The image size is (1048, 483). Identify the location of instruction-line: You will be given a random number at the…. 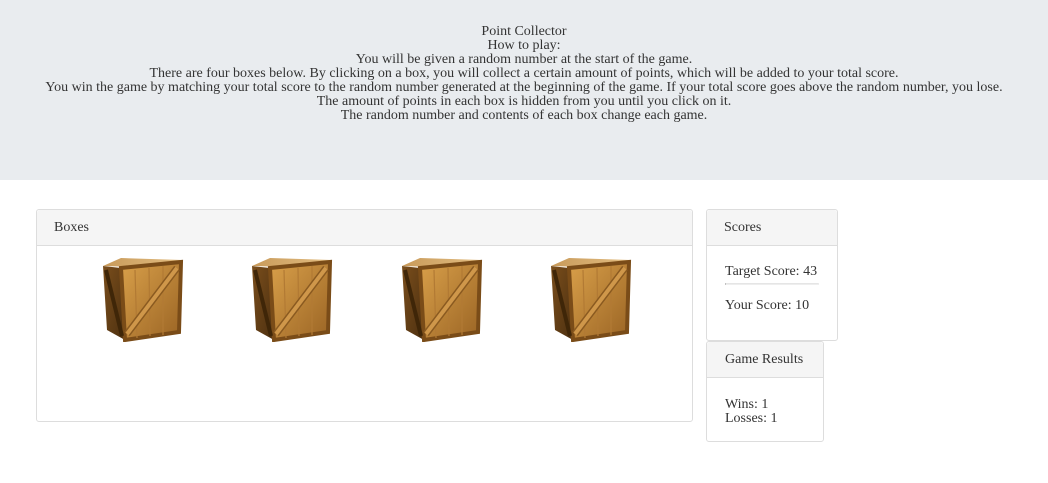
(524, 59).